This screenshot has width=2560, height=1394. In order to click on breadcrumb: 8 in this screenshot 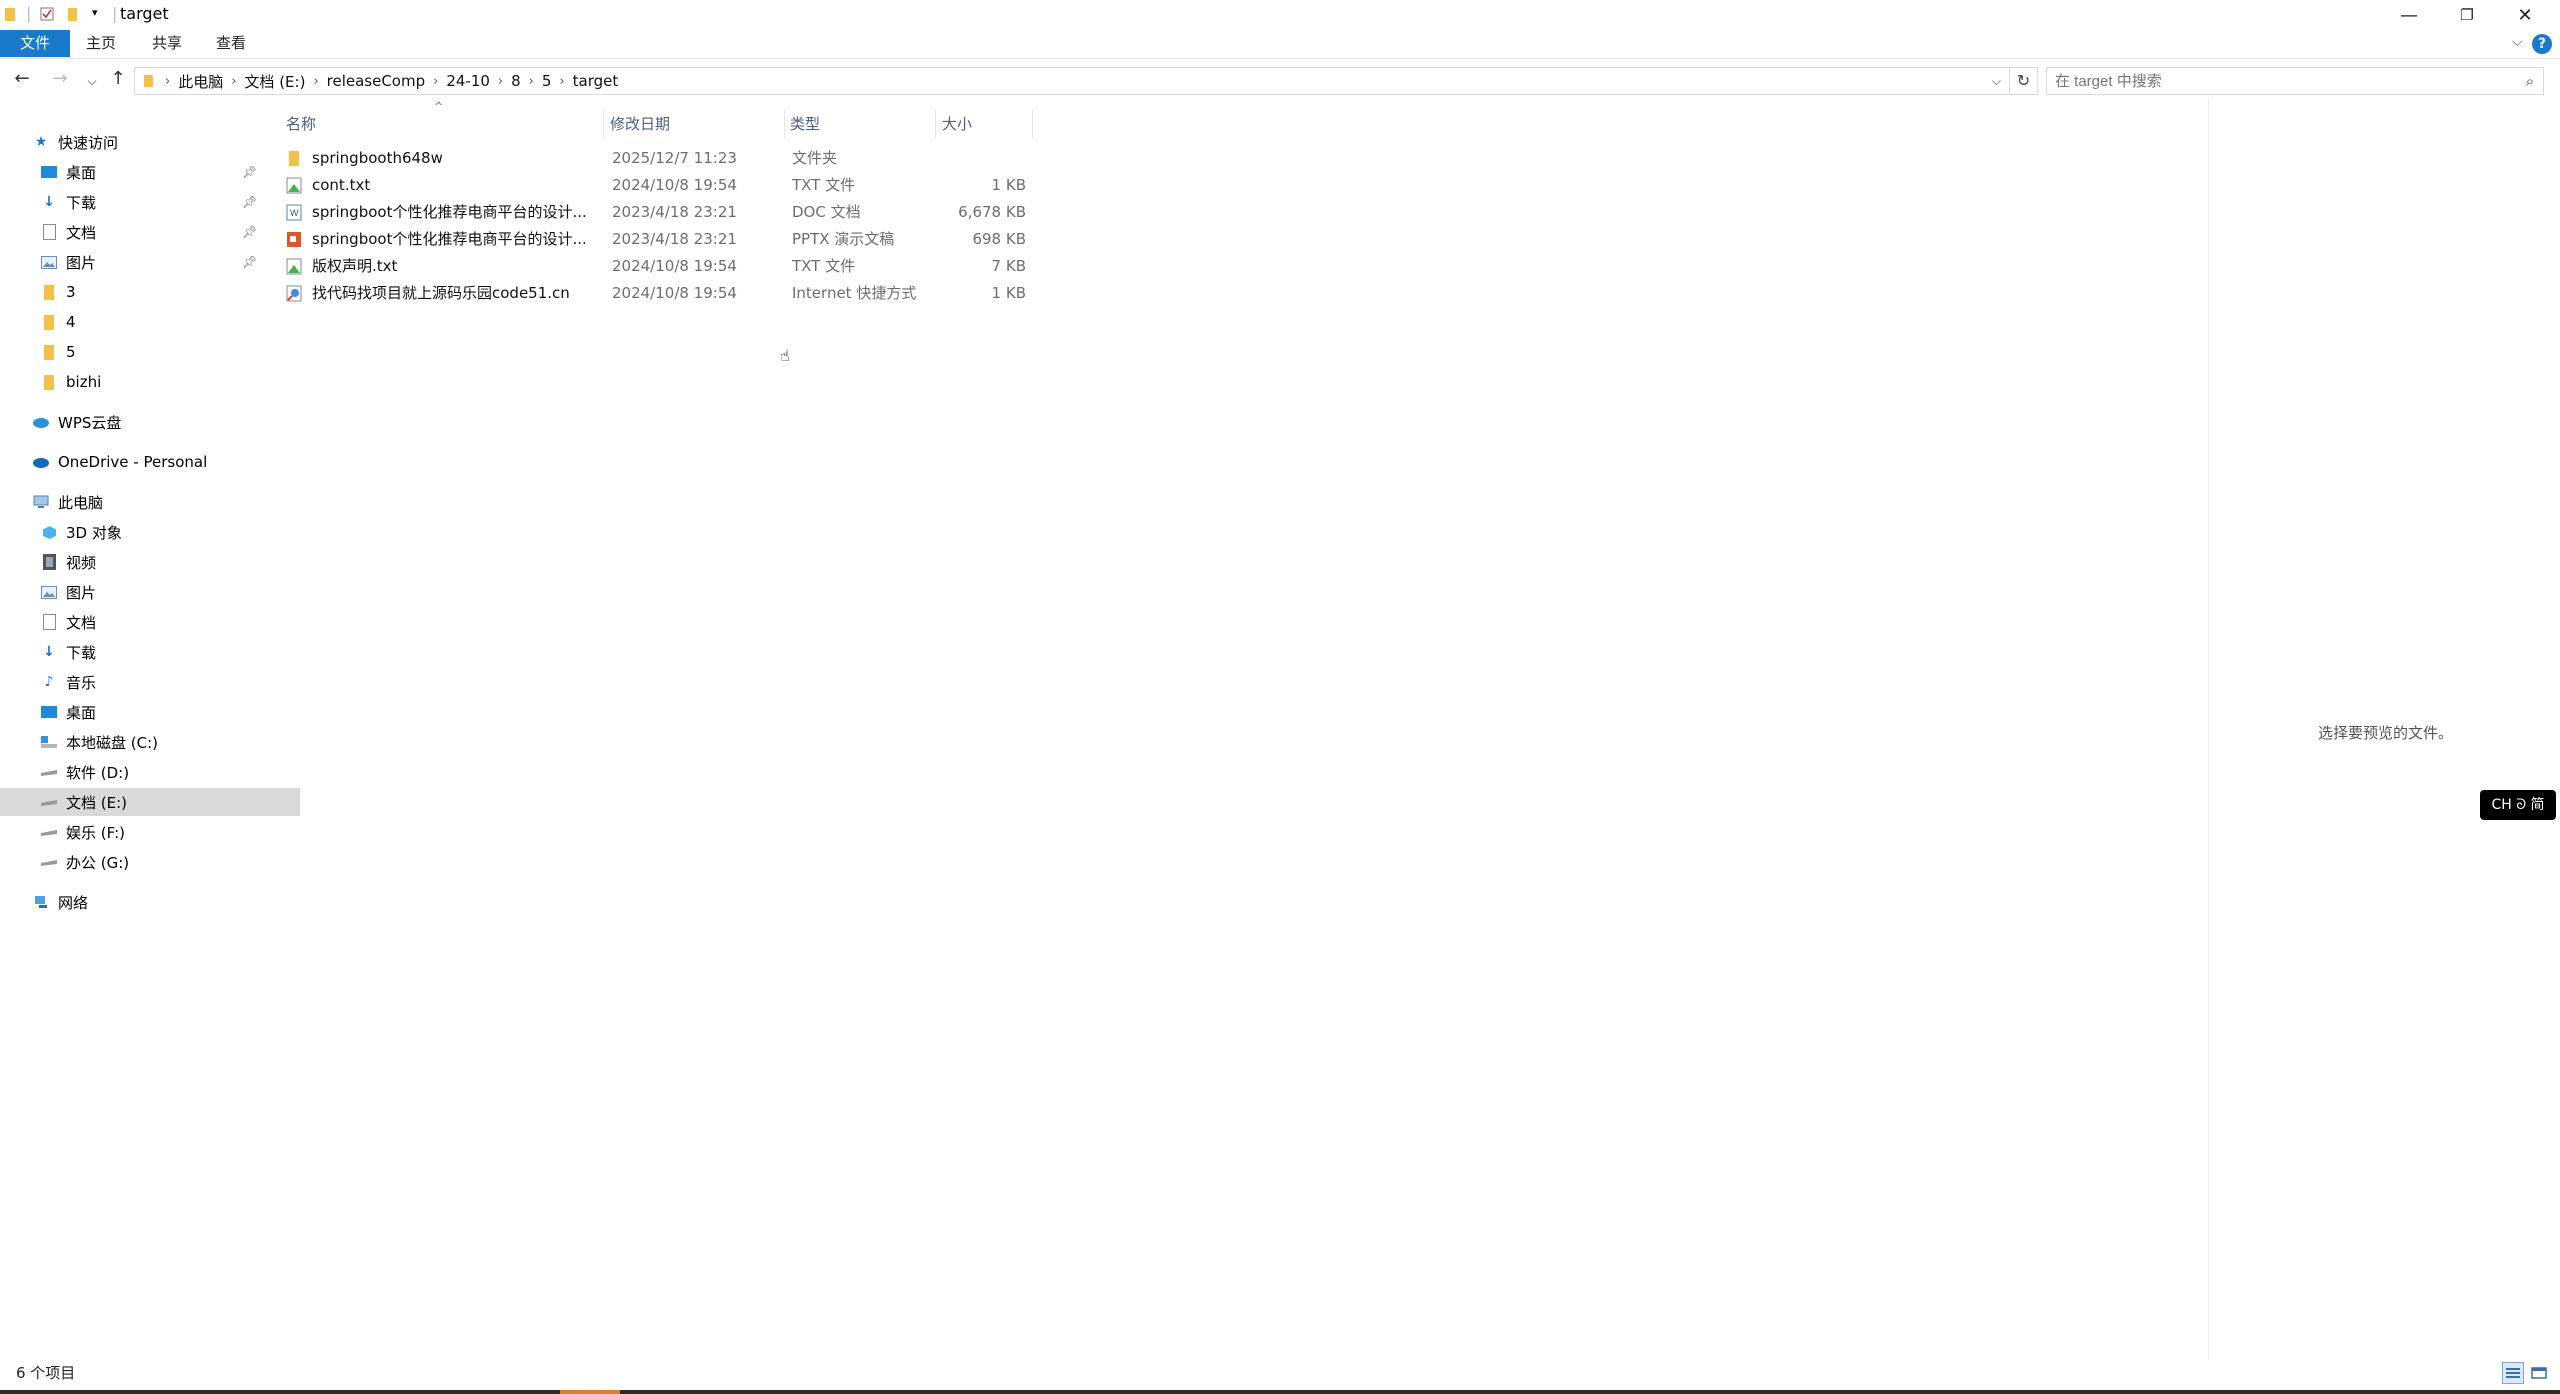, I will do `click(516, 81)`.